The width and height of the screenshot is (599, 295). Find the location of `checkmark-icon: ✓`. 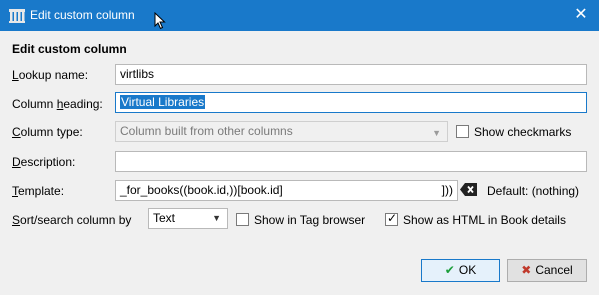

checkmark-icon: ✓ is located at coordinates (392, 218).